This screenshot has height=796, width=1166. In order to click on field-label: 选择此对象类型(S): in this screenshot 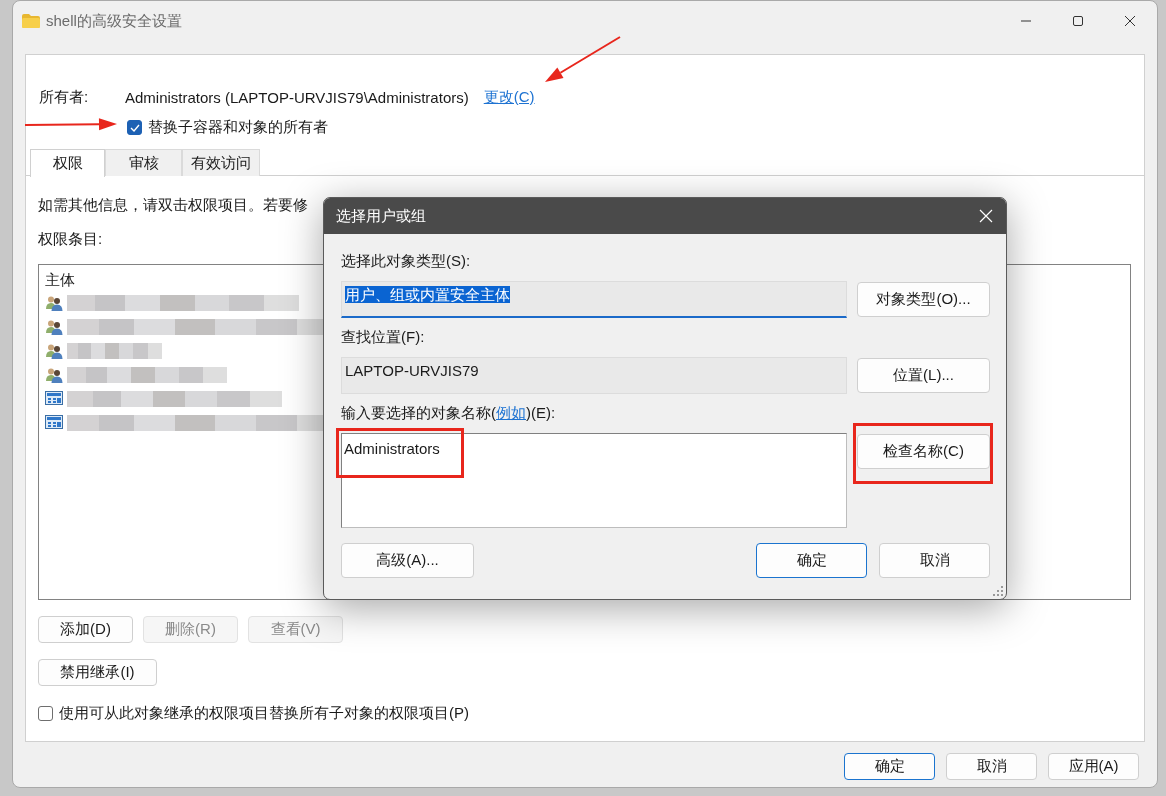, I will do `click(406, 261)`.